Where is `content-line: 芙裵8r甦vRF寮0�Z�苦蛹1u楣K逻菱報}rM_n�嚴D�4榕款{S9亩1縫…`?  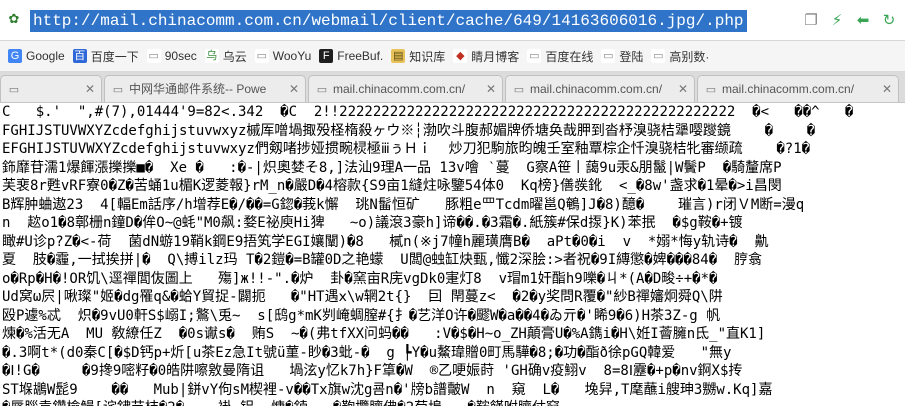
content-line: 芙裵8r甦vRF寮0�Z�苦蛹1u楣K逻菱報}rM_n�嚴D�4榕款{S9亩1縫… is located at coordinates (392, 186).